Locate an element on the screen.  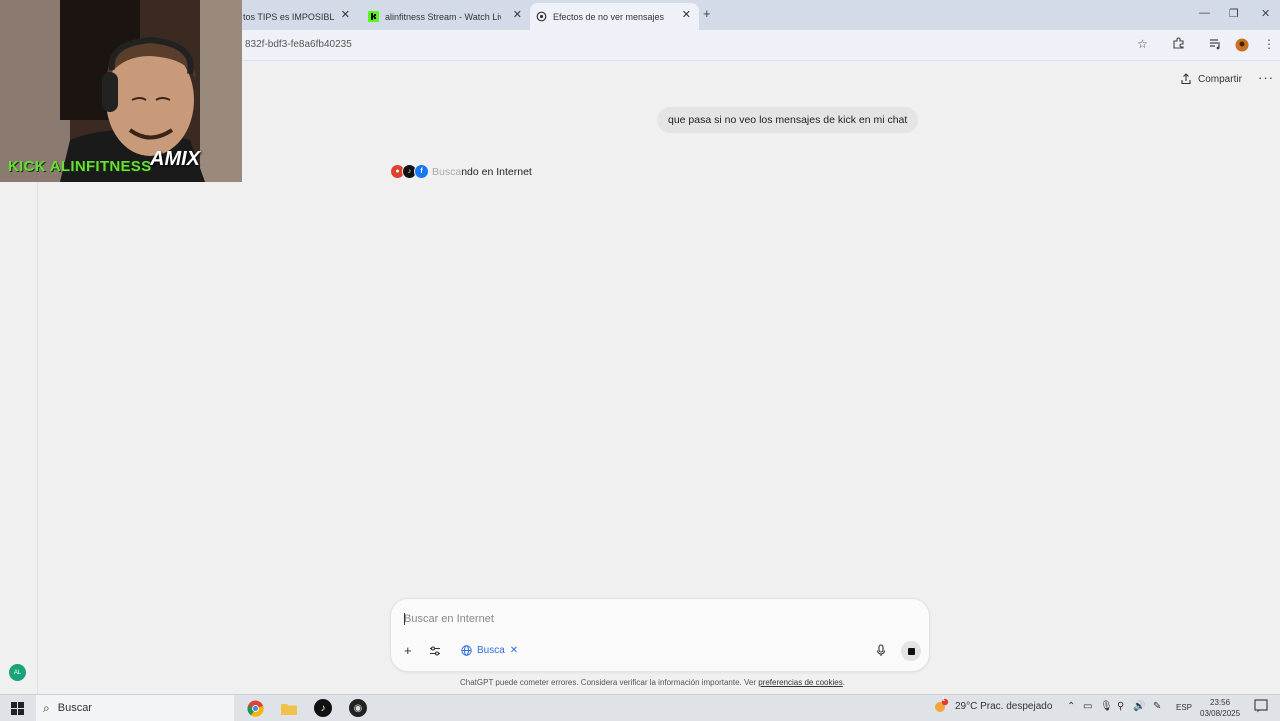
tray-chevron-icon: ⌃ is located at coordinates (1071, 706).